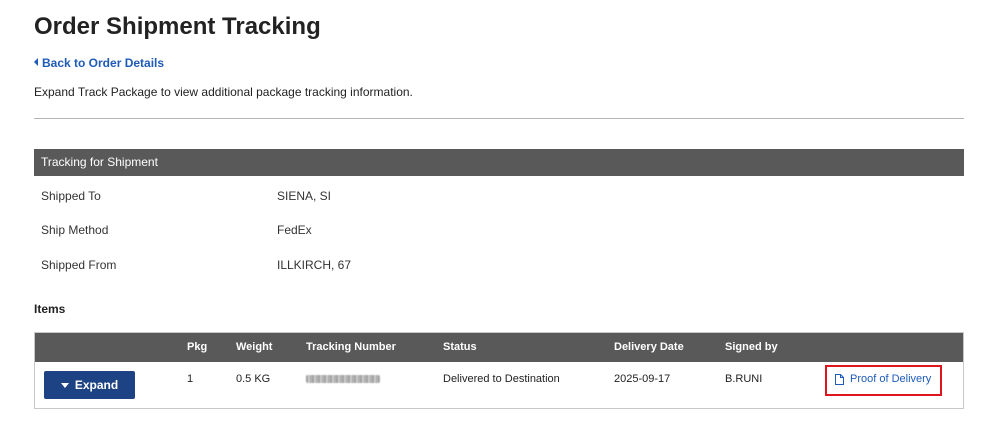 The image size is (994, 433). Describe the element at coordinates (351, 347) in the screenshot. I see `column-header-tracking-number: Tracking Number` at that location.